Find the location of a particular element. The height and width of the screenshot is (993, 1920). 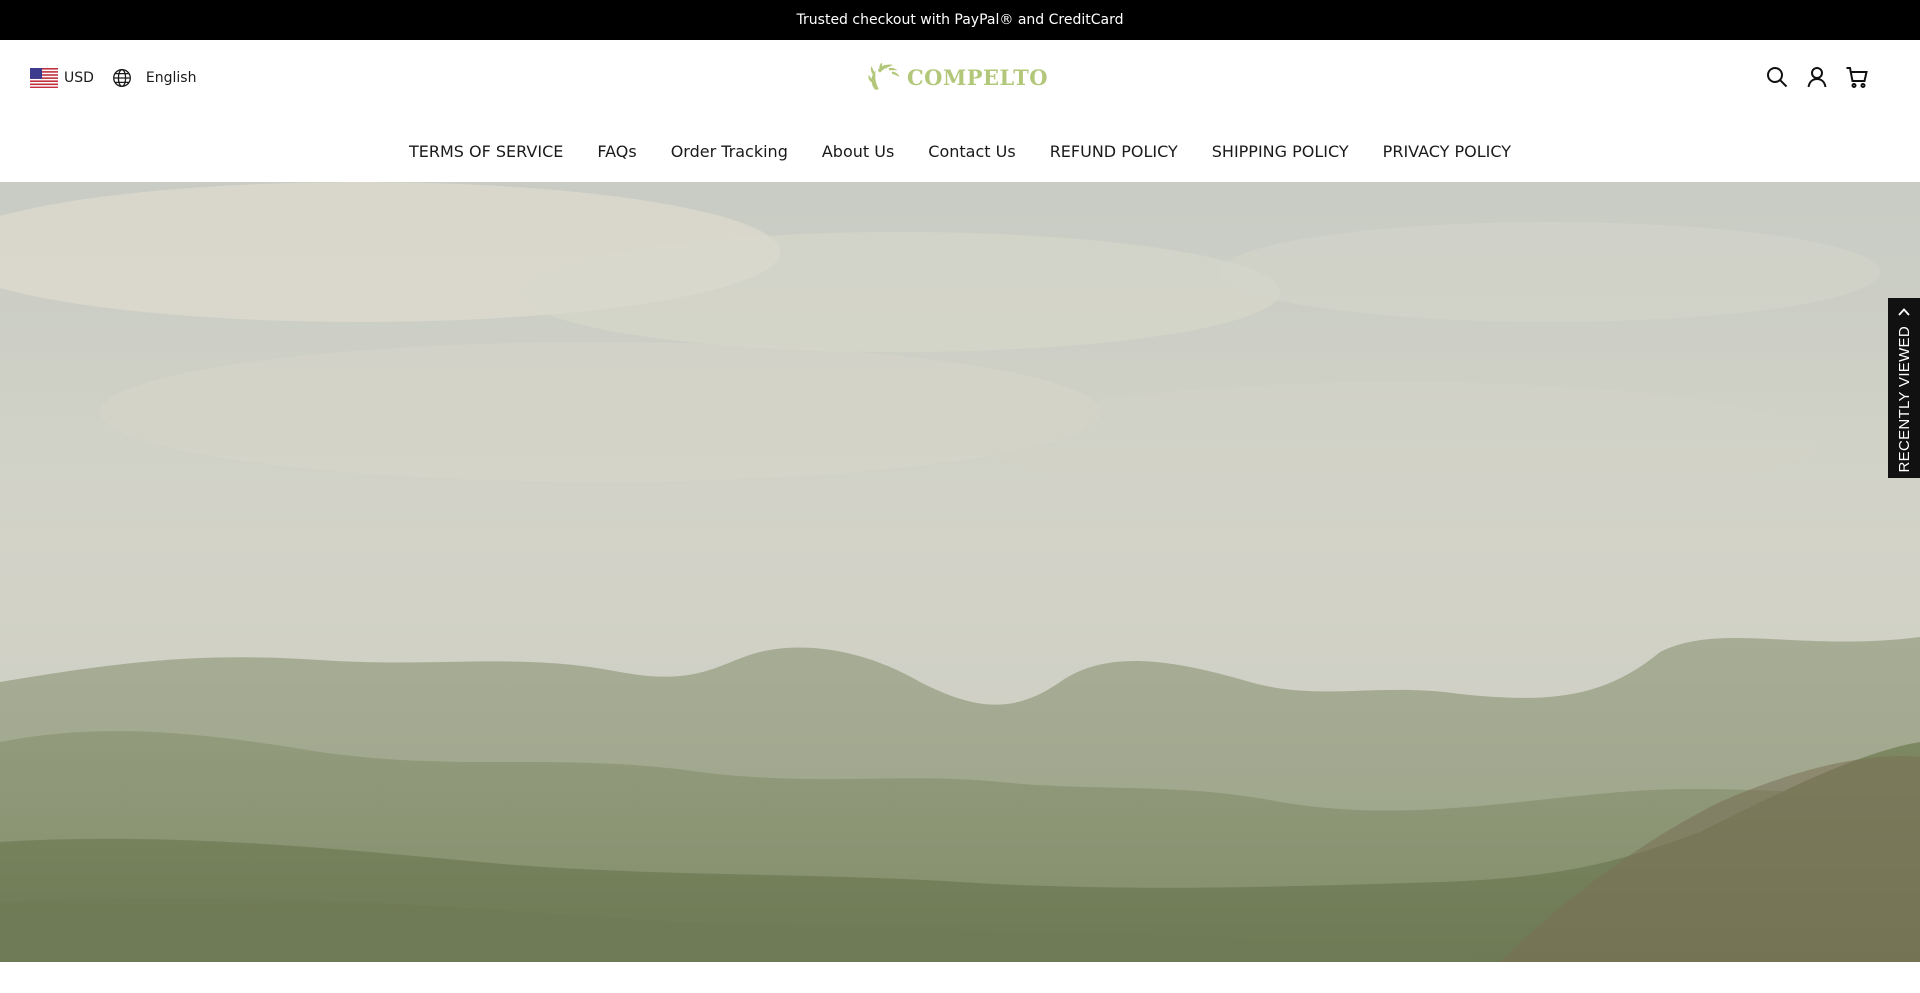

account-button is located at coordinates (1817, 77).